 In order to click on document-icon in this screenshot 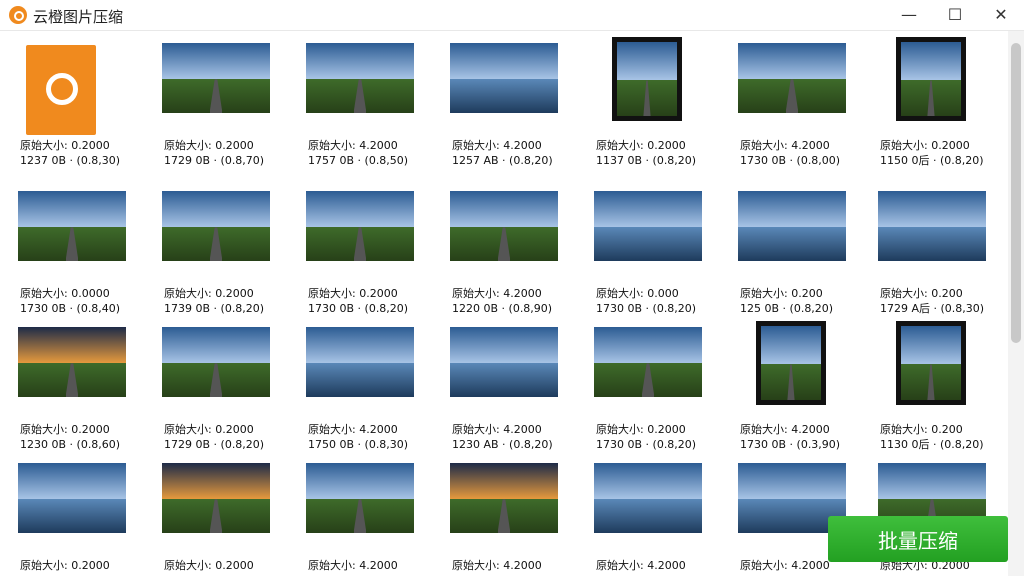, I will do `click(62, 89)`.